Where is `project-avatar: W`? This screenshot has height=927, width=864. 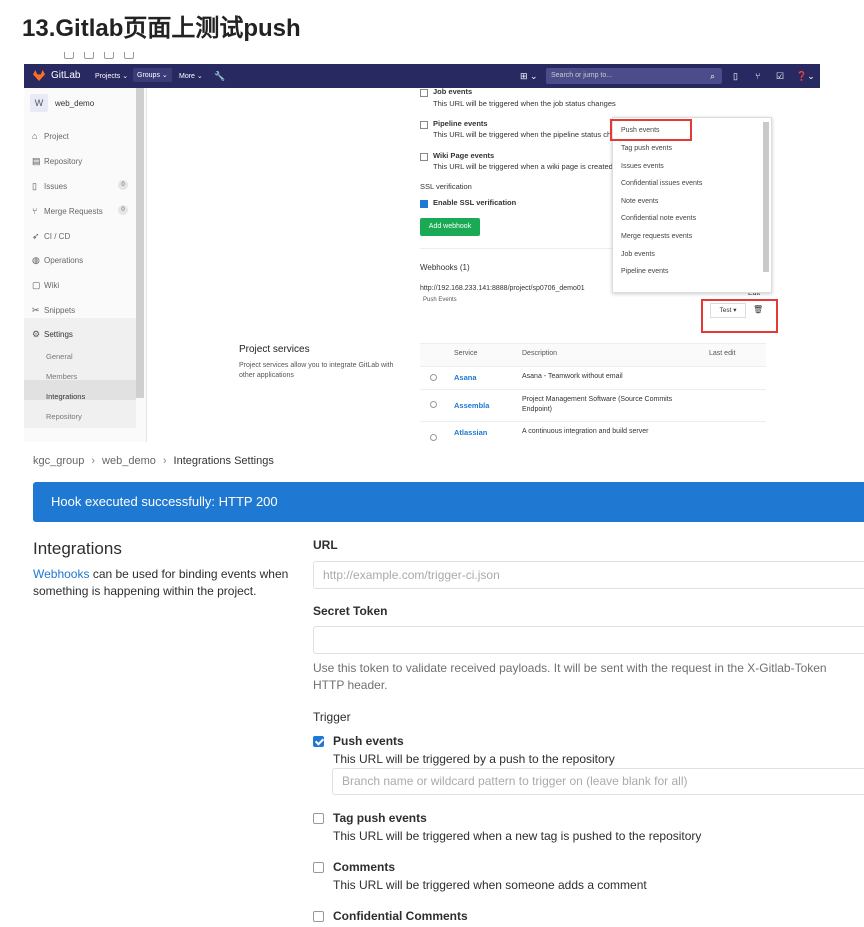
project-avatar: W is located at coordinates (39, 103).